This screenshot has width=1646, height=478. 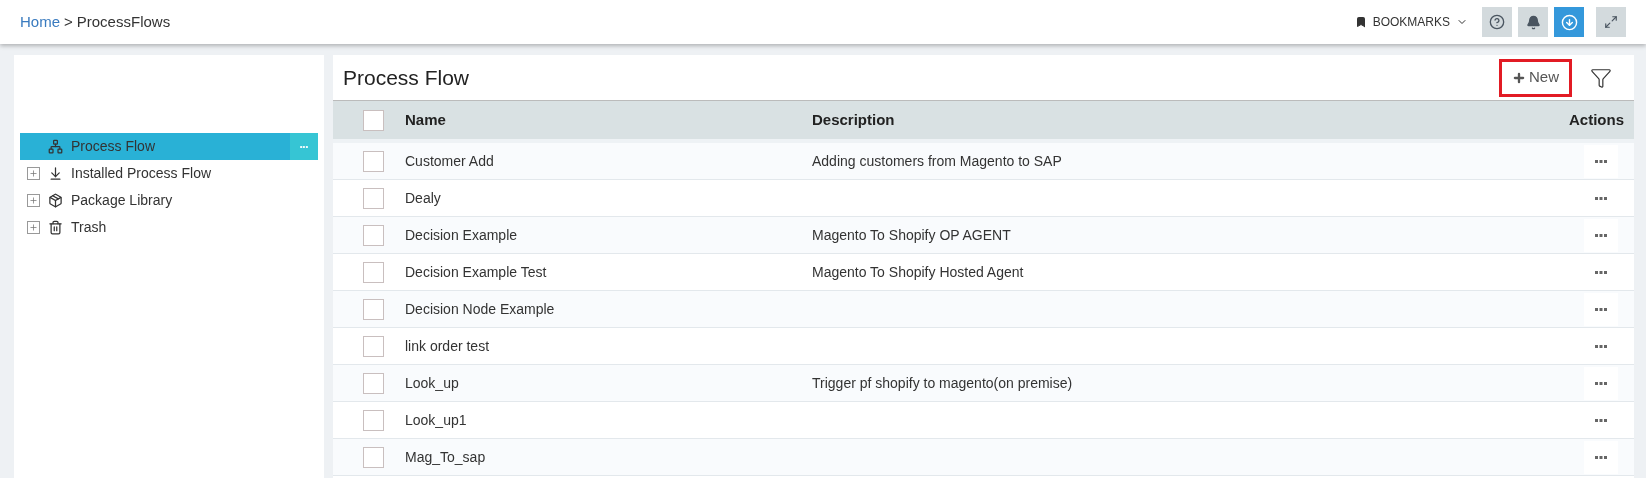 What do you see at coordinates (141, 173) in the screenshot?
I see `tree-item-label: Installed Process Flow` at bounding box center [141, 173].